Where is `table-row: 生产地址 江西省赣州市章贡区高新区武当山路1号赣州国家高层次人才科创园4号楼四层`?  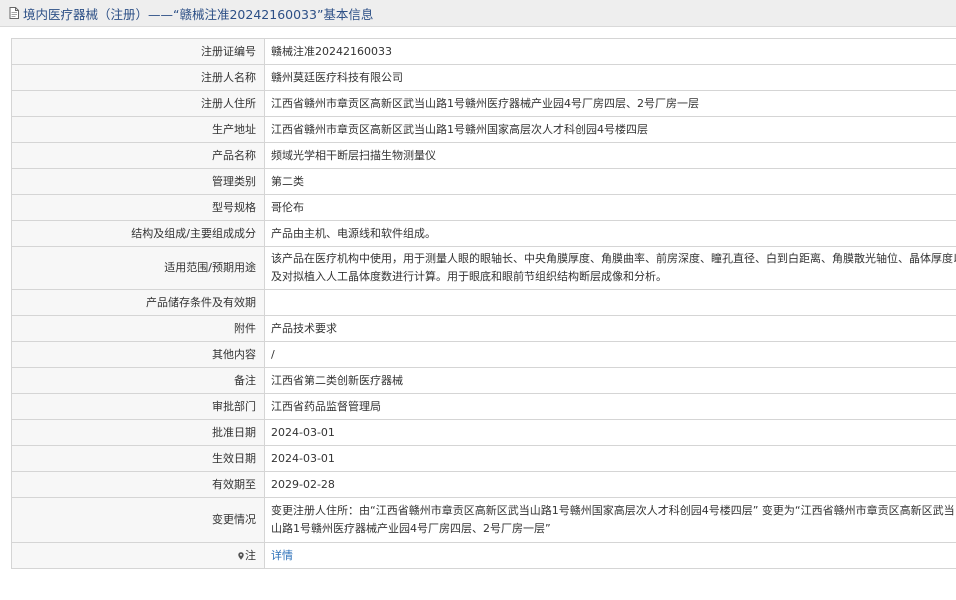 table-row: 生产地址 江西省赣州市章贡区高新区武当山路1号赣州国家高层次人才科创园4号楼四层 is located at coordinates (483, 129).